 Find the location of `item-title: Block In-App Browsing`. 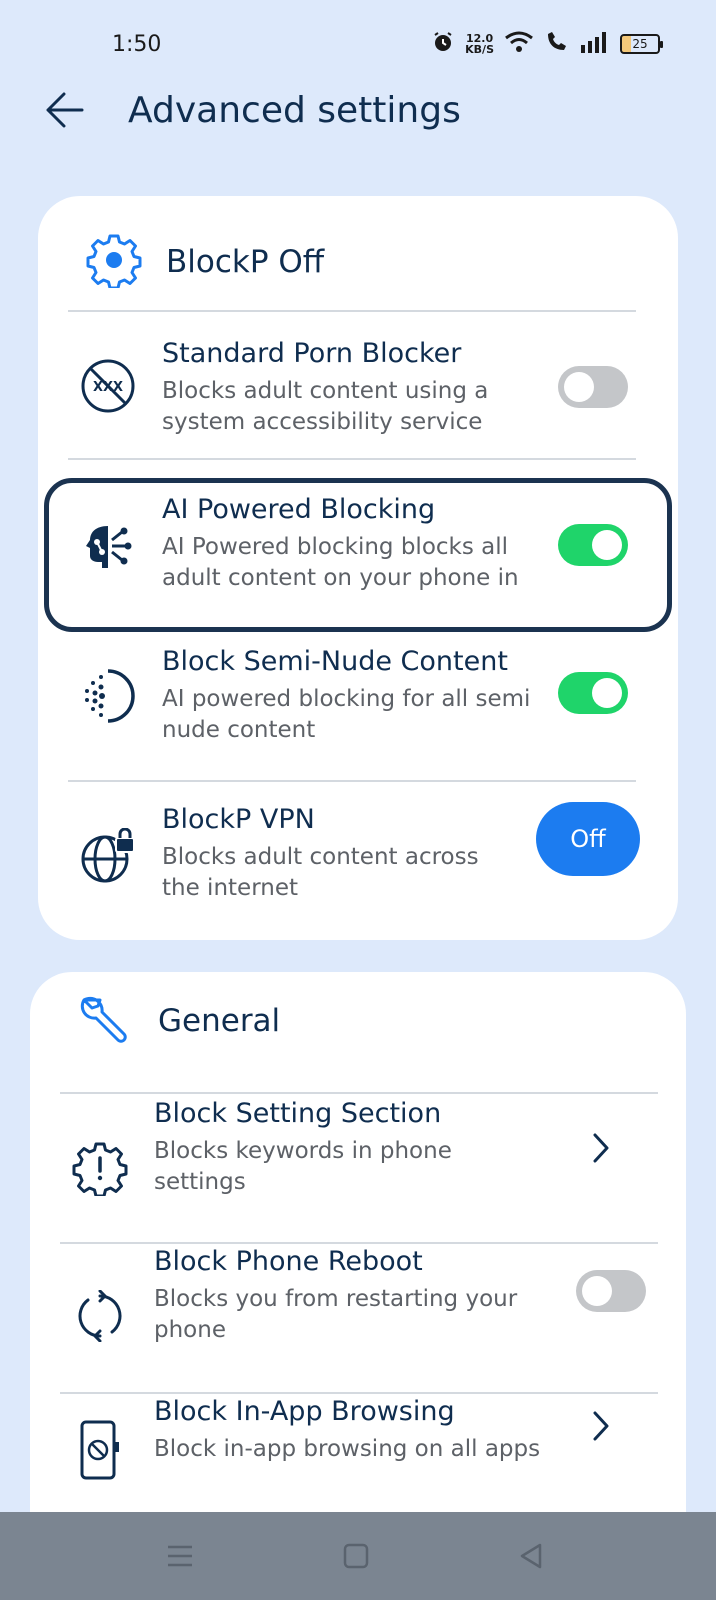

item-title: Block In-App Browsing is located at coordinates (304, 1411).